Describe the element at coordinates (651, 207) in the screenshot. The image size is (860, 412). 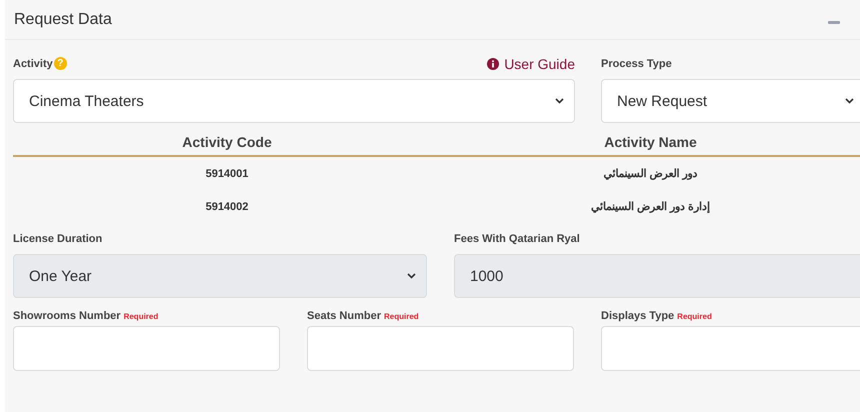
I see `table-cell-text: إدارة دور العرض السينمائي` at that location.